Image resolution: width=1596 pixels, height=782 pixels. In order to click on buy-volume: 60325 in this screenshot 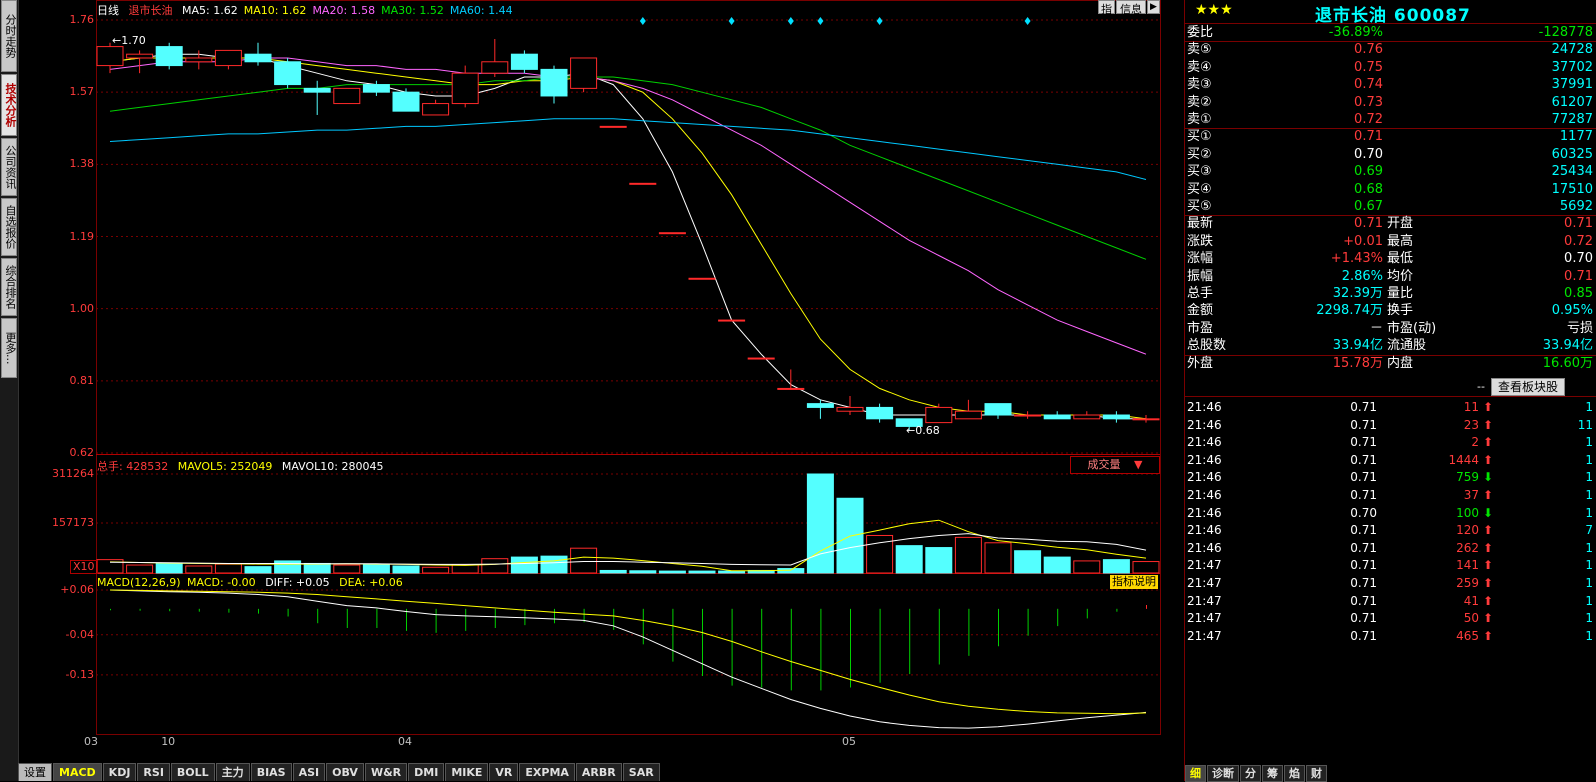, I will do `click(1572, 154)`.